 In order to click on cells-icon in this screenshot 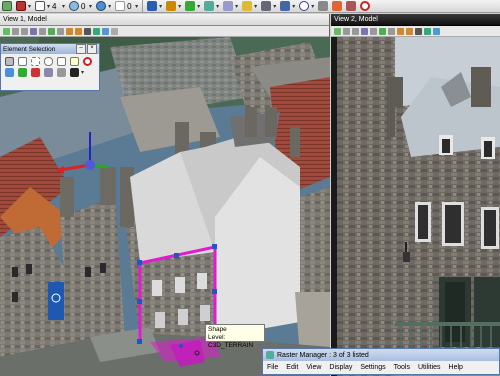, I will do `click(266, 6)`.